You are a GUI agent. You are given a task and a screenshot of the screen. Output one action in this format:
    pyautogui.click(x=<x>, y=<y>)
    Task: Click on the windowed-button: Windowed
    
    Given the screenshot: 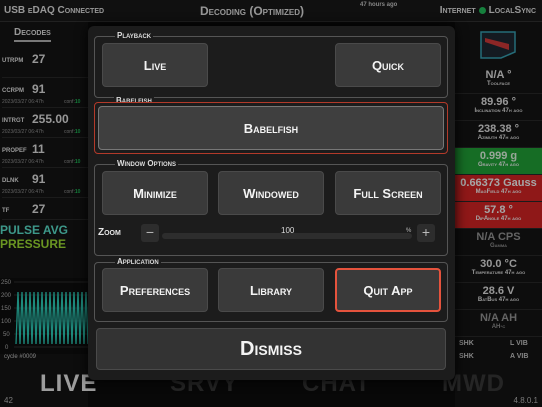 What is the action you would take?
    pyautogui.click(x=271, y=193)
    